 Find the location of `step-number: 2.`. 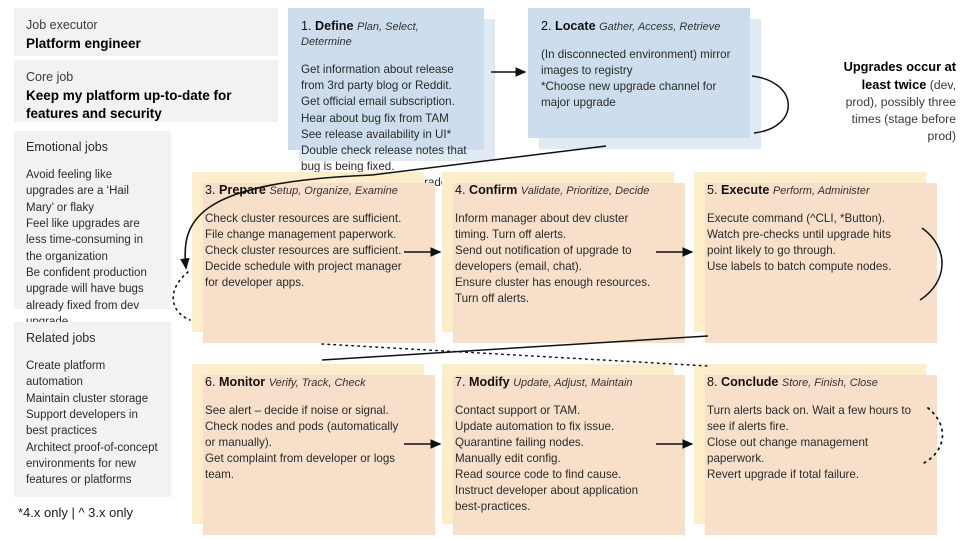

step-number: 2. is located at coordinates (546, 26).